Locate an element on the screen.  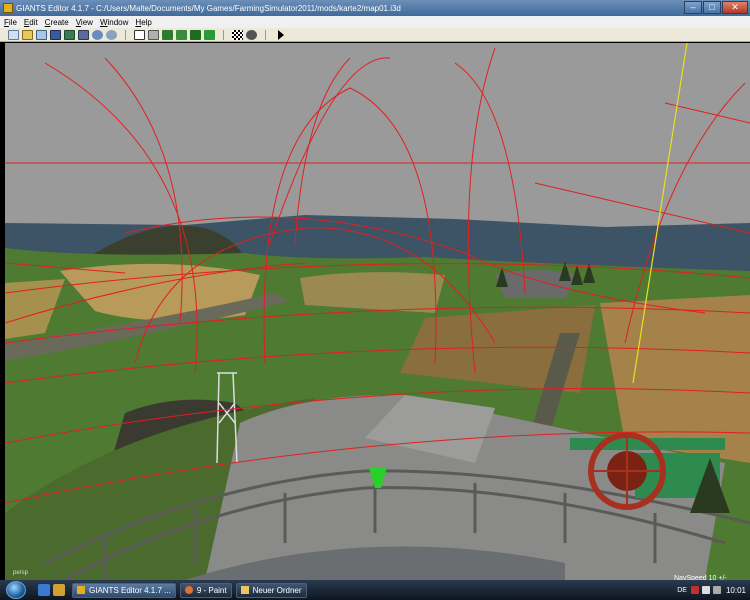
select-icon is located at coordinates (139, 34).